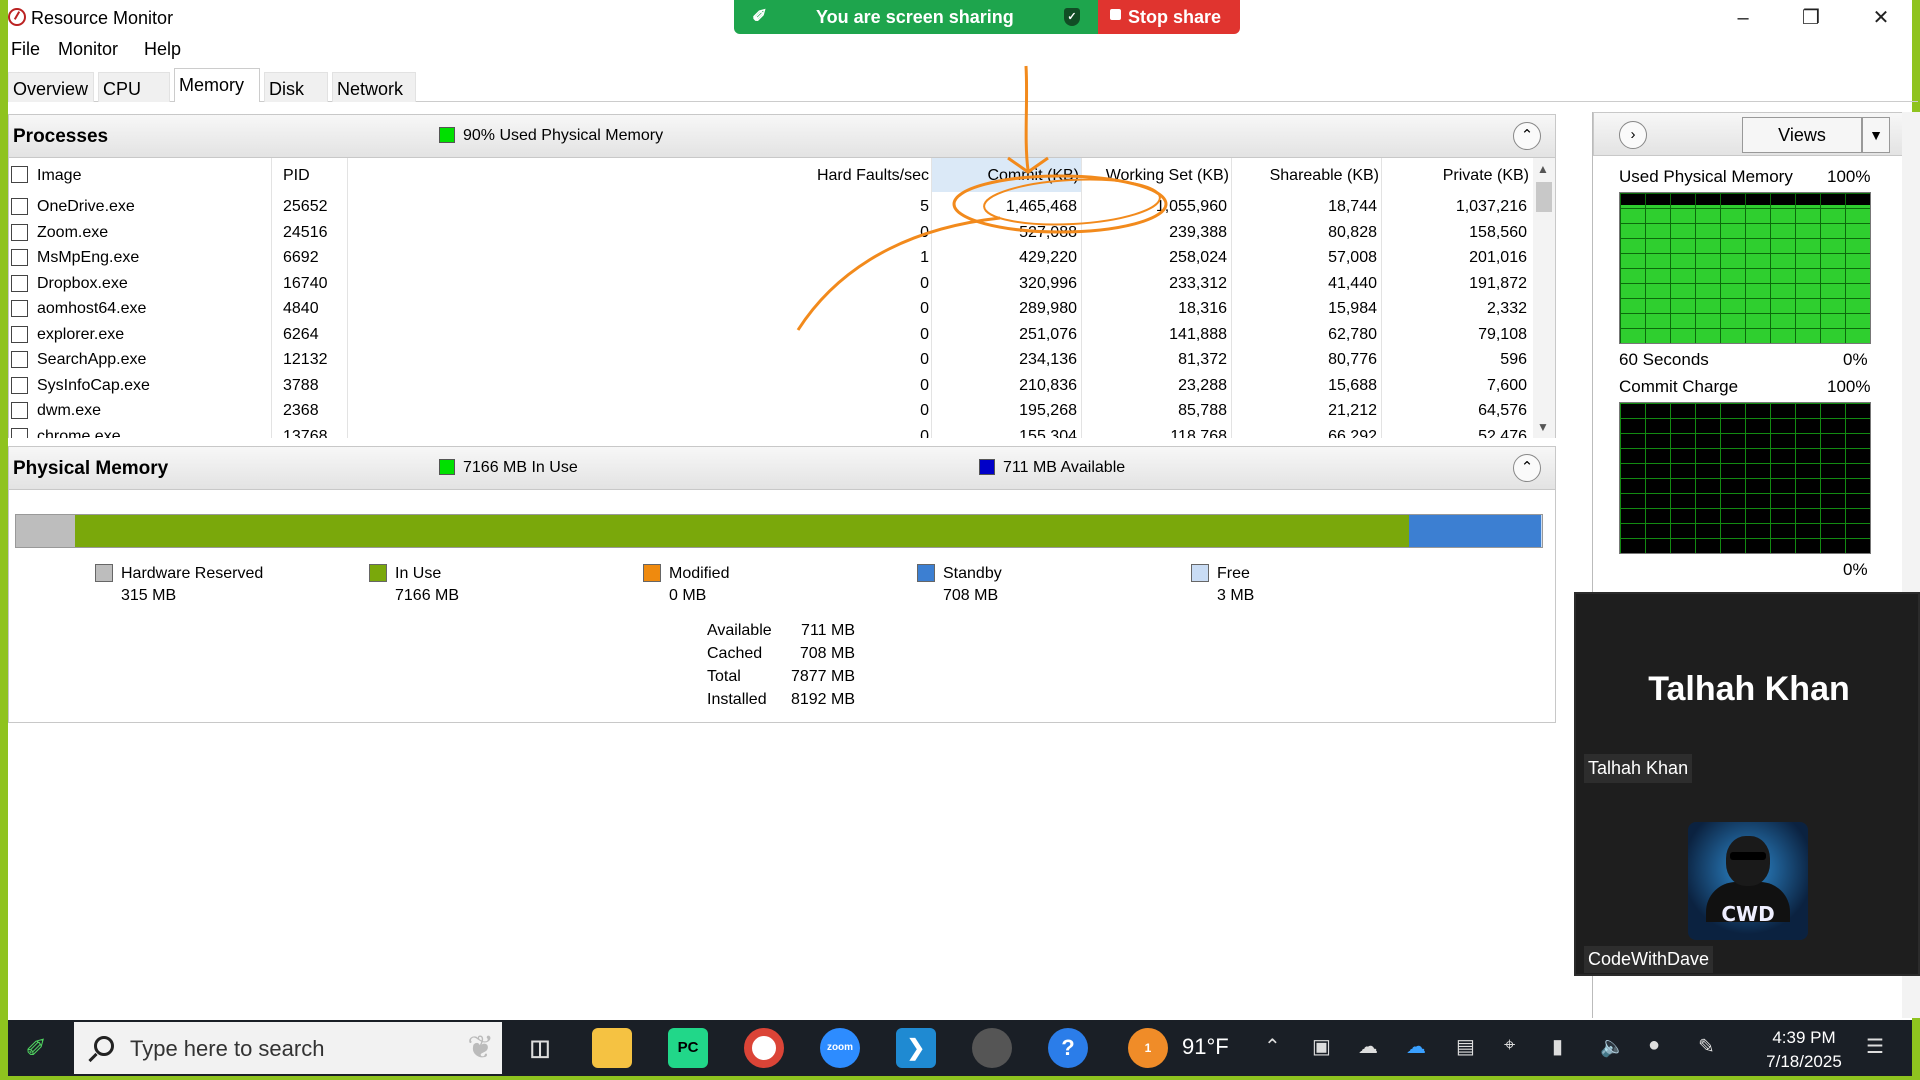  I want to click on in-use-label: In Use, so click(418, 573).